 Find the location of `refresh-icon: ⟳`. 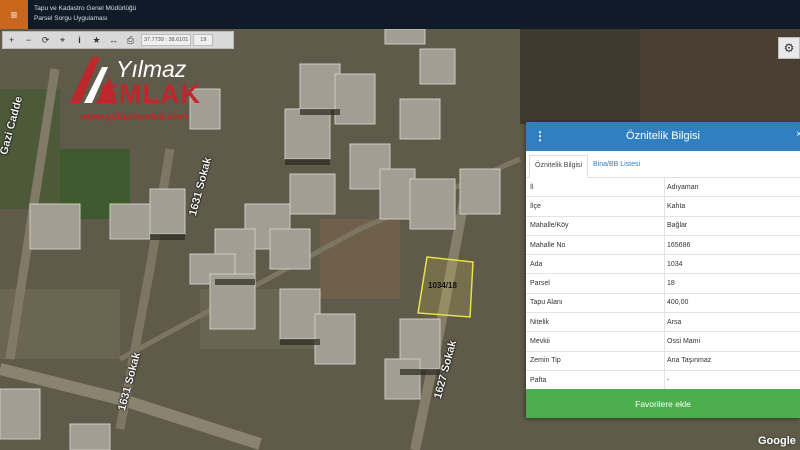

refresh-icon: ⟳ is located at coordinates (45, 40).